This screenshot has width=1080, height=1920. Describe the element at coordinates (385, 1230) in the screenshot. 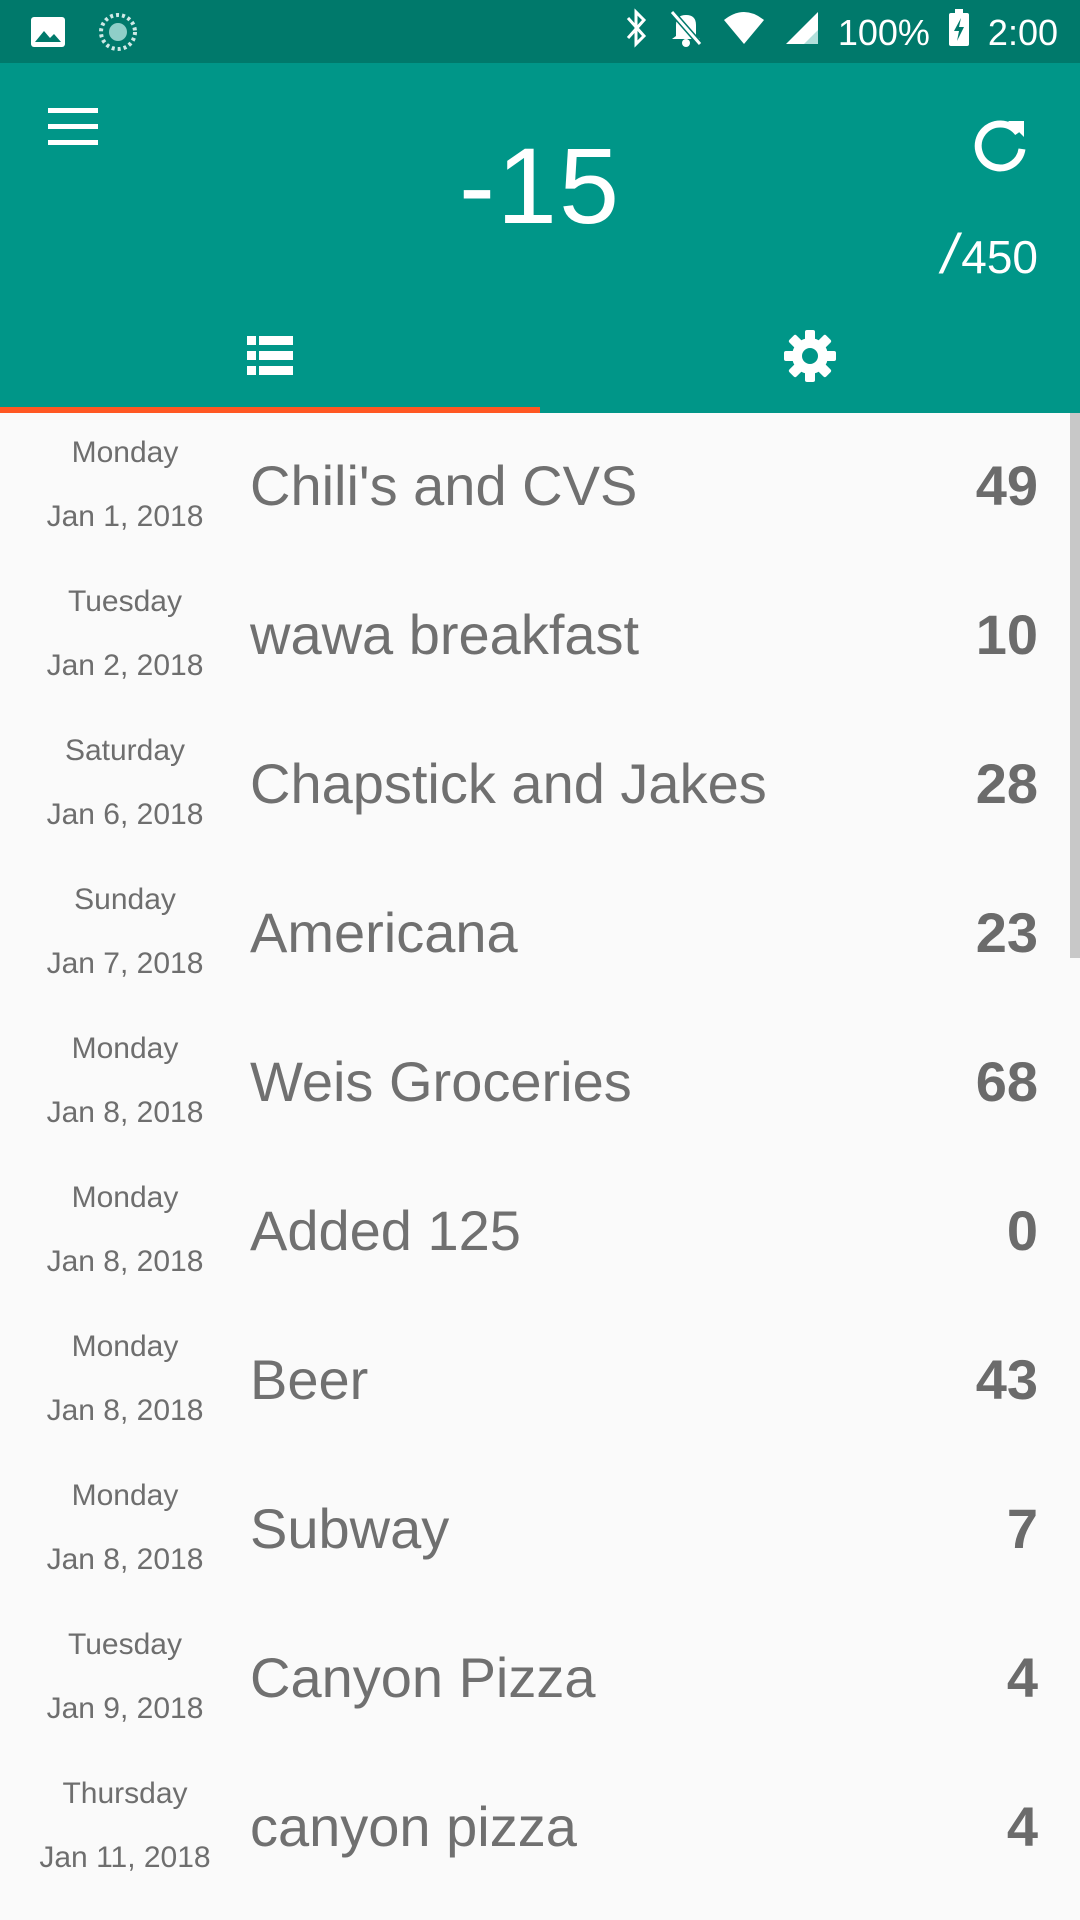

I see `transaction-title: Added 125` at that location.